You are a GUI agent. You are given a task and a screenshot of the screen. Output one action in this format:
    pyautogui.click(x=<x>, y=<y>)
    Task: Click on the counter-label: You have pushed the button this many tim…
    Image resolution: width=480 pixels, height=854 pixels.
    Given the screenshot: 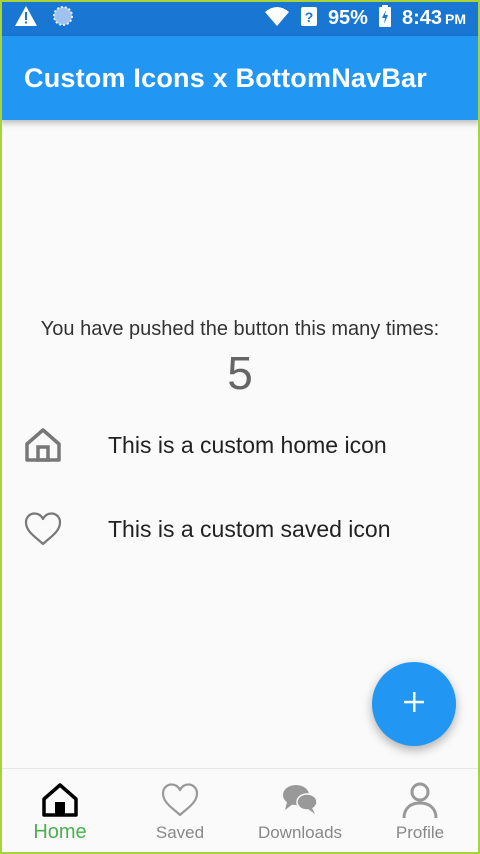 What is the action you would take?
    pyautogui.click(x=240, y=329)
    